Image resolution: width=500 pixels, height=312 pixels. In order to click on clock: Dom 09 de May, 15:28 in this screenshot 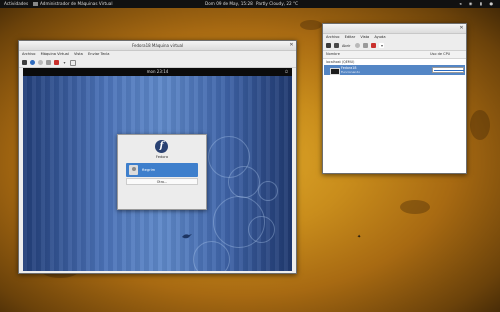, I will do `click(229, 4)`.